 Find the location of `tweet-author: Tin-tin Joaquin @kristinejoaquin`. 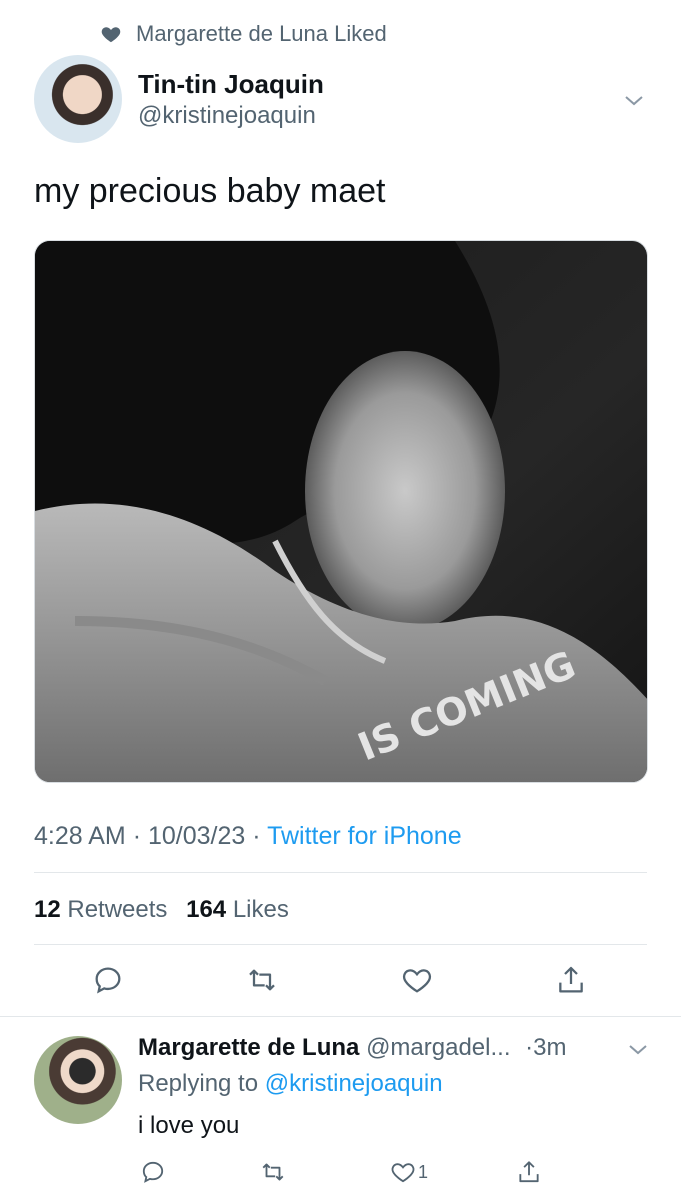

tweet-author: Tin-tin Joaquin @kristinejoaquin is located at coordinates (340, 100).